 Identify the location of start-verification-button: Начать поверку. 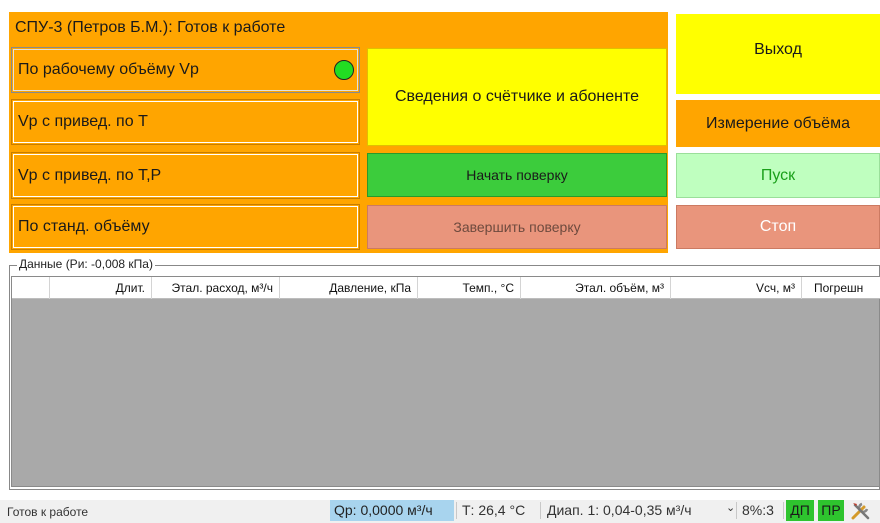
(517, 175).